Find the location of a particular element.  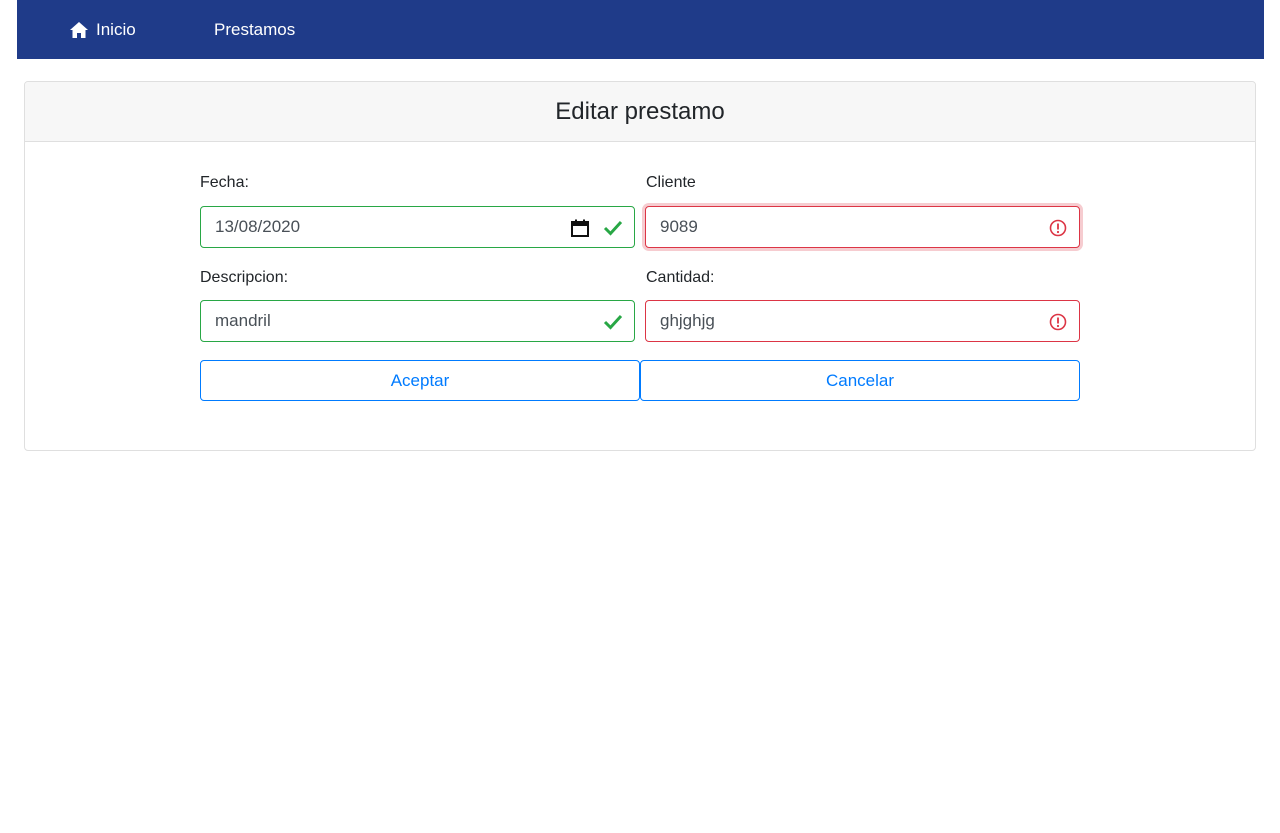

card-header: Editar prestamo is located at coordinates (640, 112).